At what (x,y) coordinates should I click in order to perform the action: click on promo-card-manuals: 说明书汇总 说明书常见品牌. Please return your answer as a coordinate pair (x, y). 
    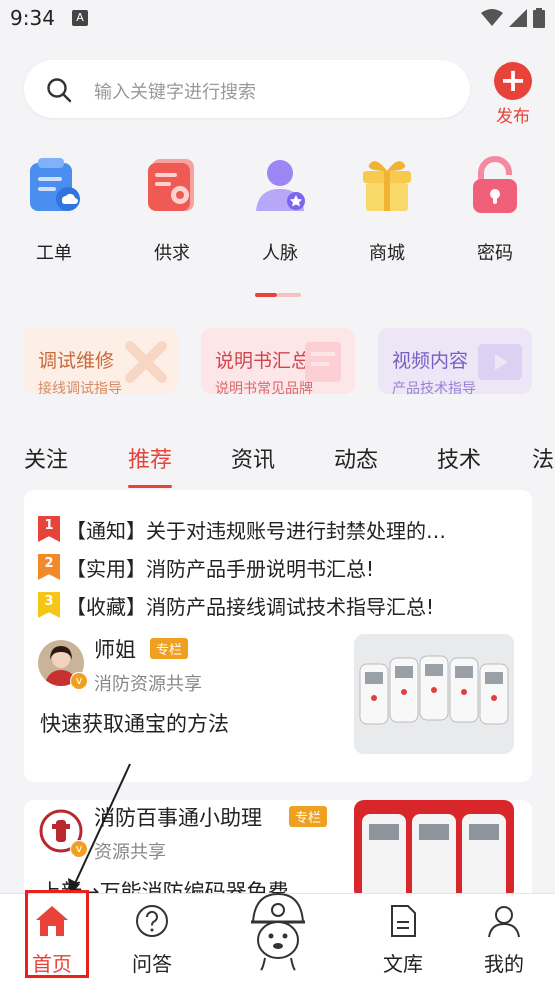
    Looking at the image, I should click on (278, 362).